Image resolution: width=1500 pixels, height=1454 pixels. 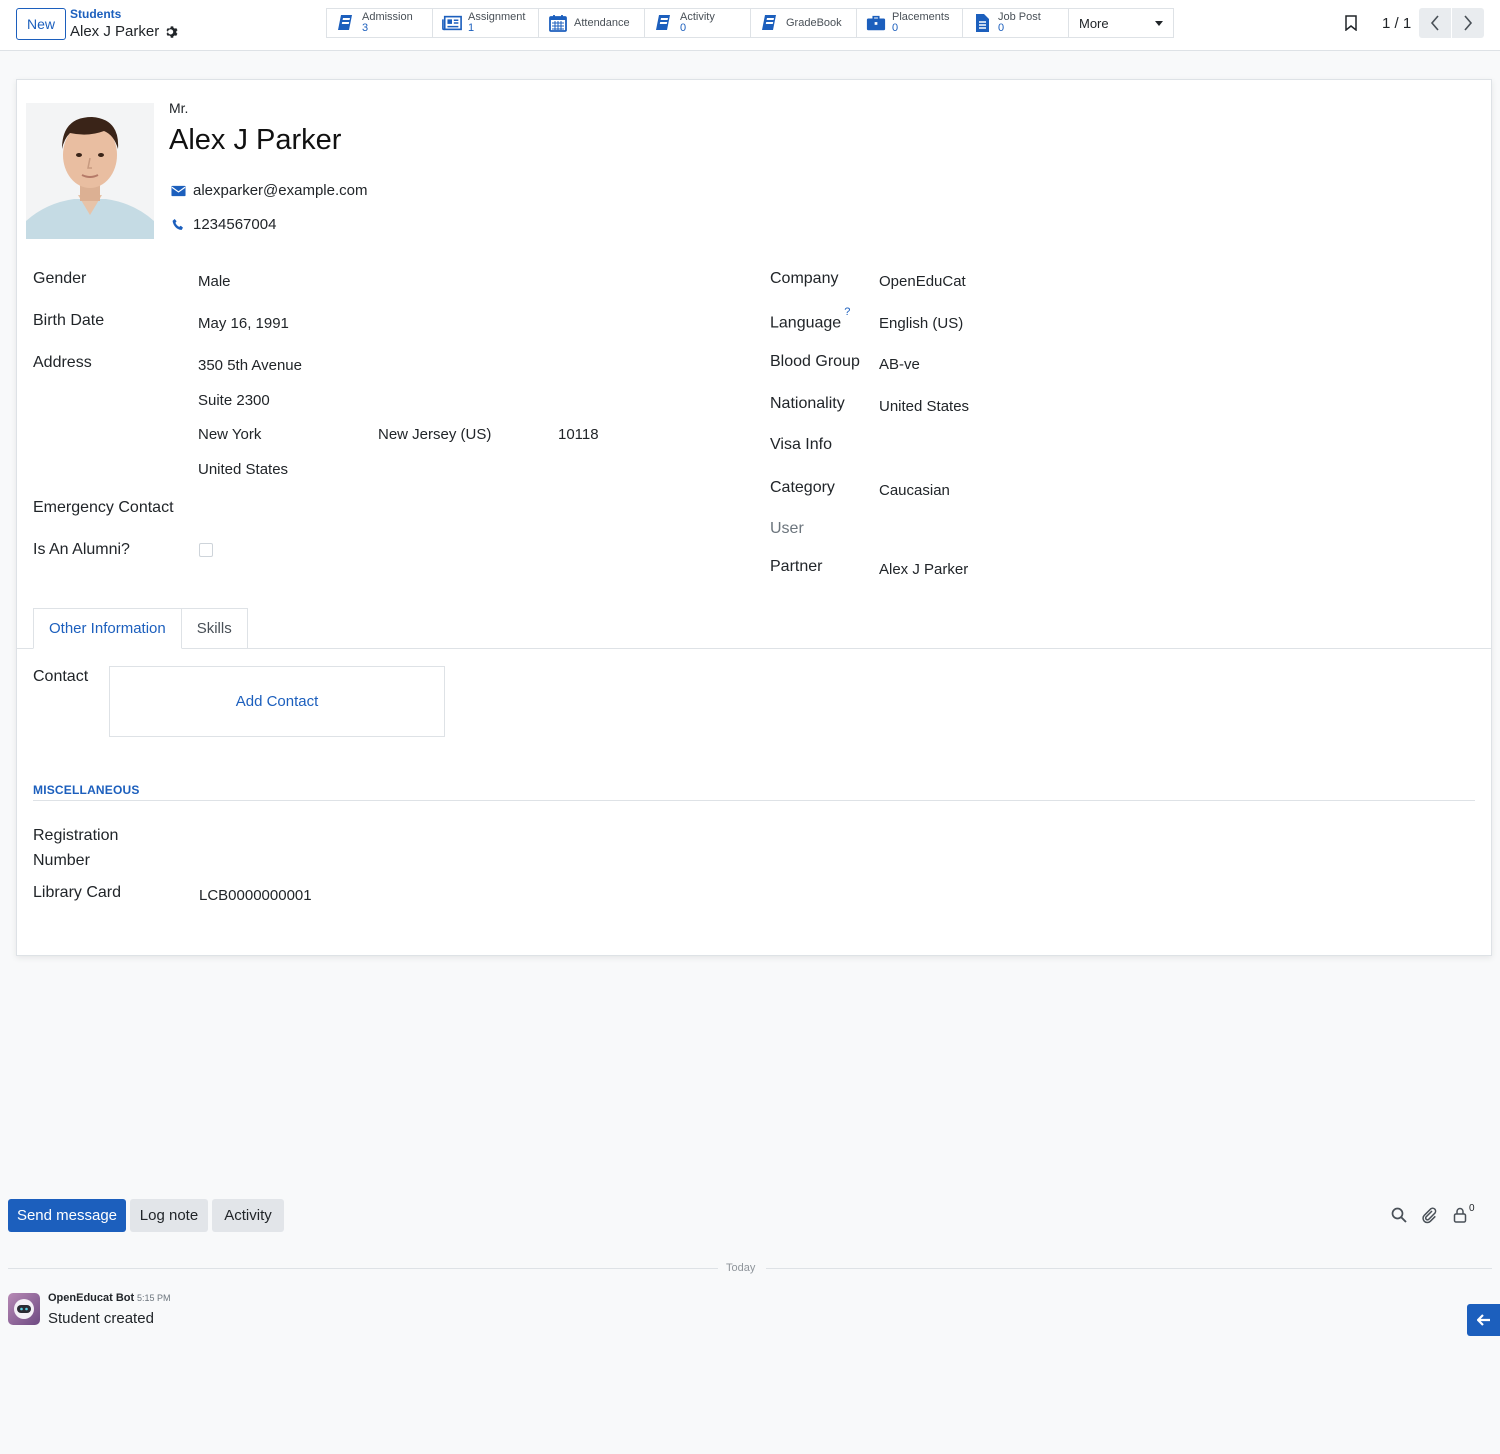 I want to click on email-value: alexparker@example.com, so click(x=280, y=190).